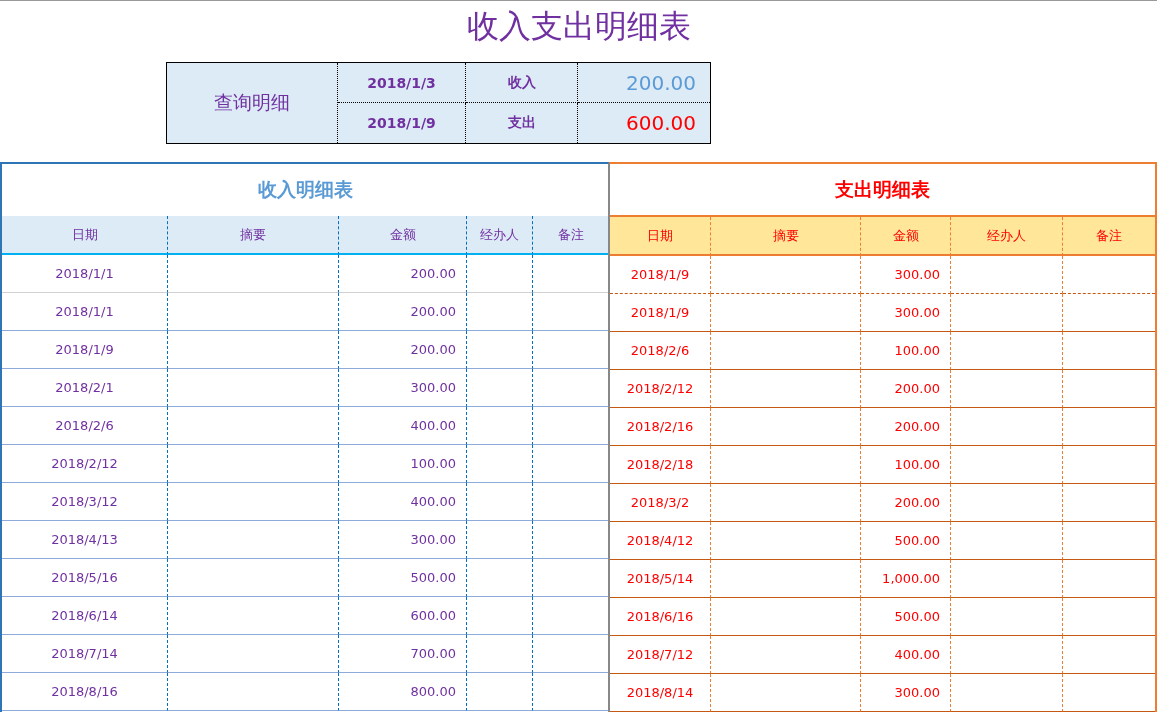 This screenshot has height=715, width=1157. I want to click on table-cell: 700.00, so click(403, 654).